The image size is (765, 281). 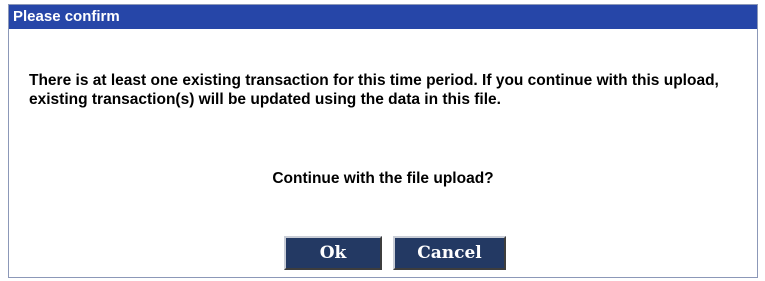 I want to click on dialog-title: Please confirm, so click(x=66, y=16).